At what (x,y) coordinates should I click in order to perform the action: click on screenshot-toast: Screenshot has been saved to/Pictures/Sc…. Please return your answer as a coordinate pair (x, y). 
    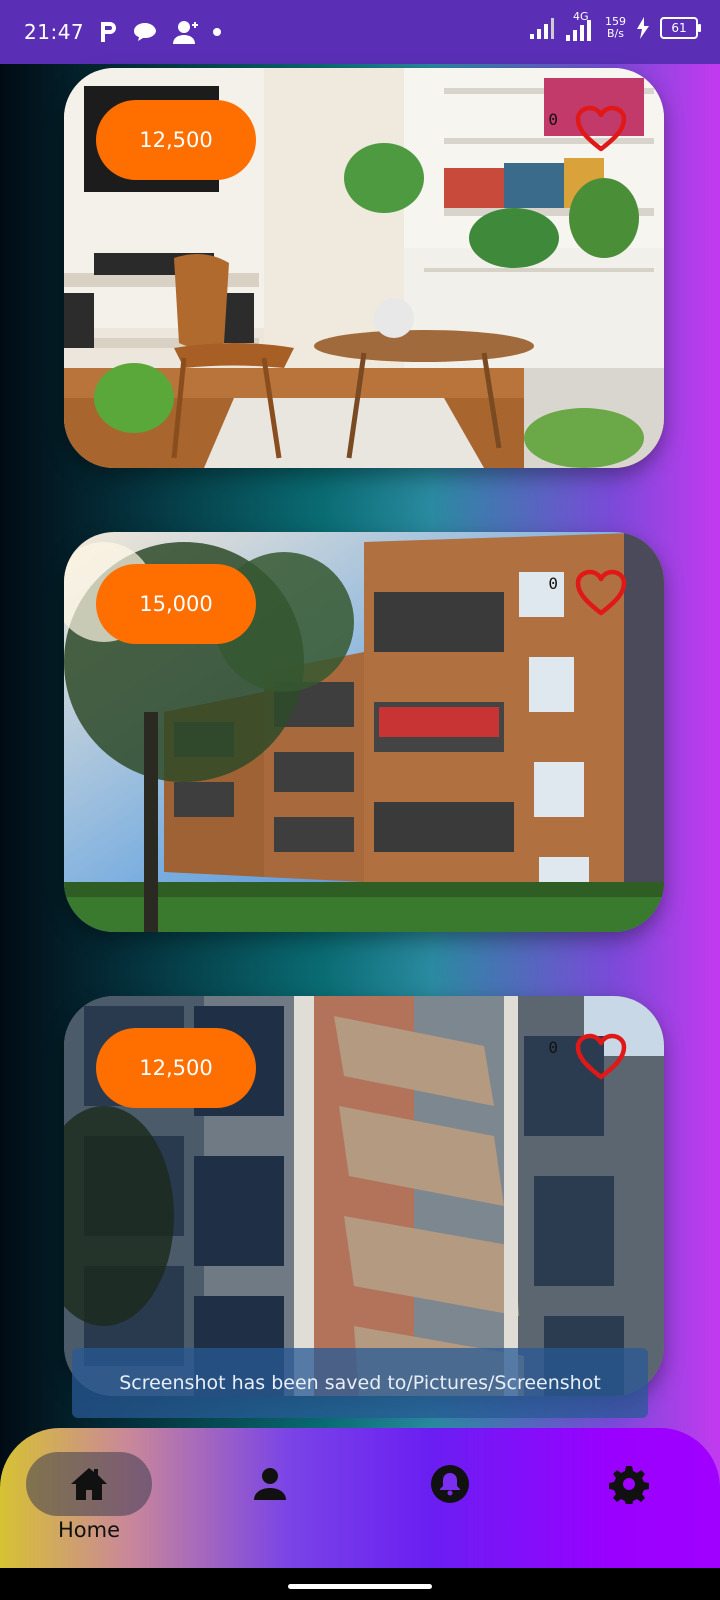
    Looking at the image, I should click on (360, 1383).